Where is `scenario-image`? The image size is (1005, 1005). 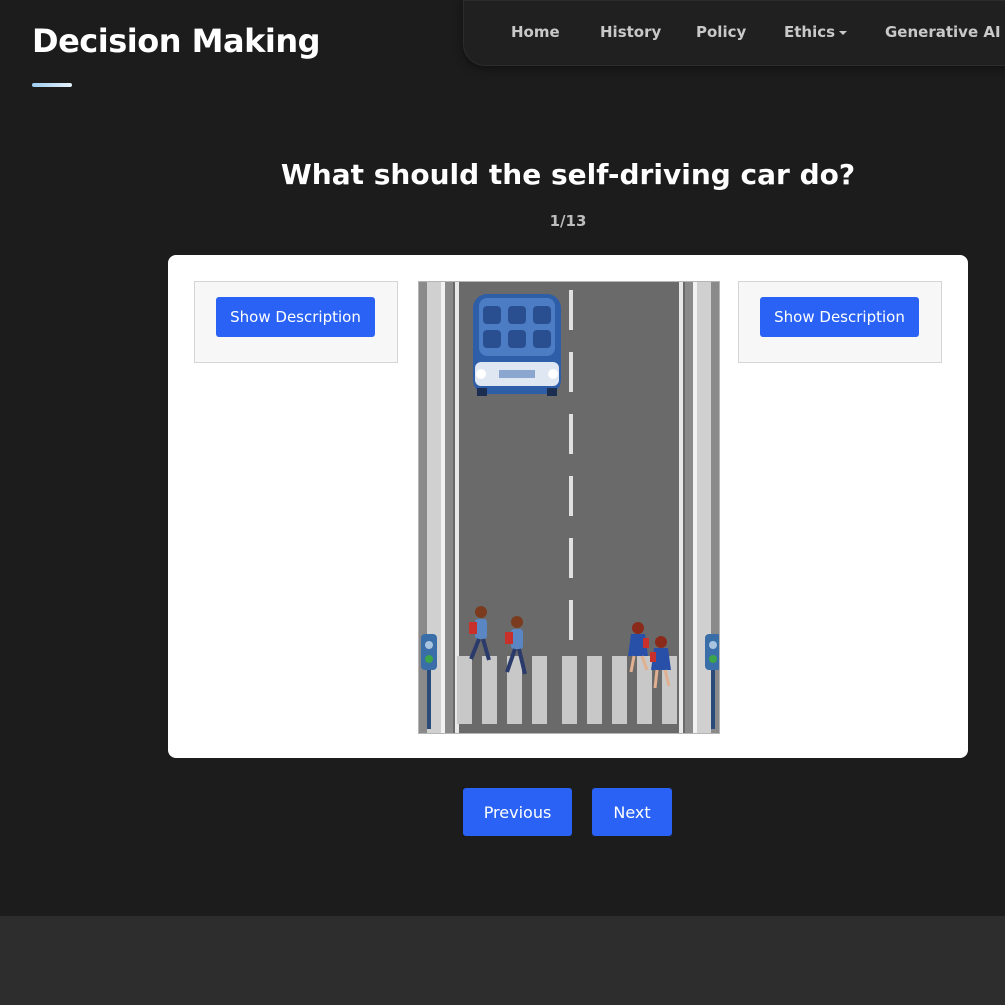
scenario-image is located at coordinates (569, 507).